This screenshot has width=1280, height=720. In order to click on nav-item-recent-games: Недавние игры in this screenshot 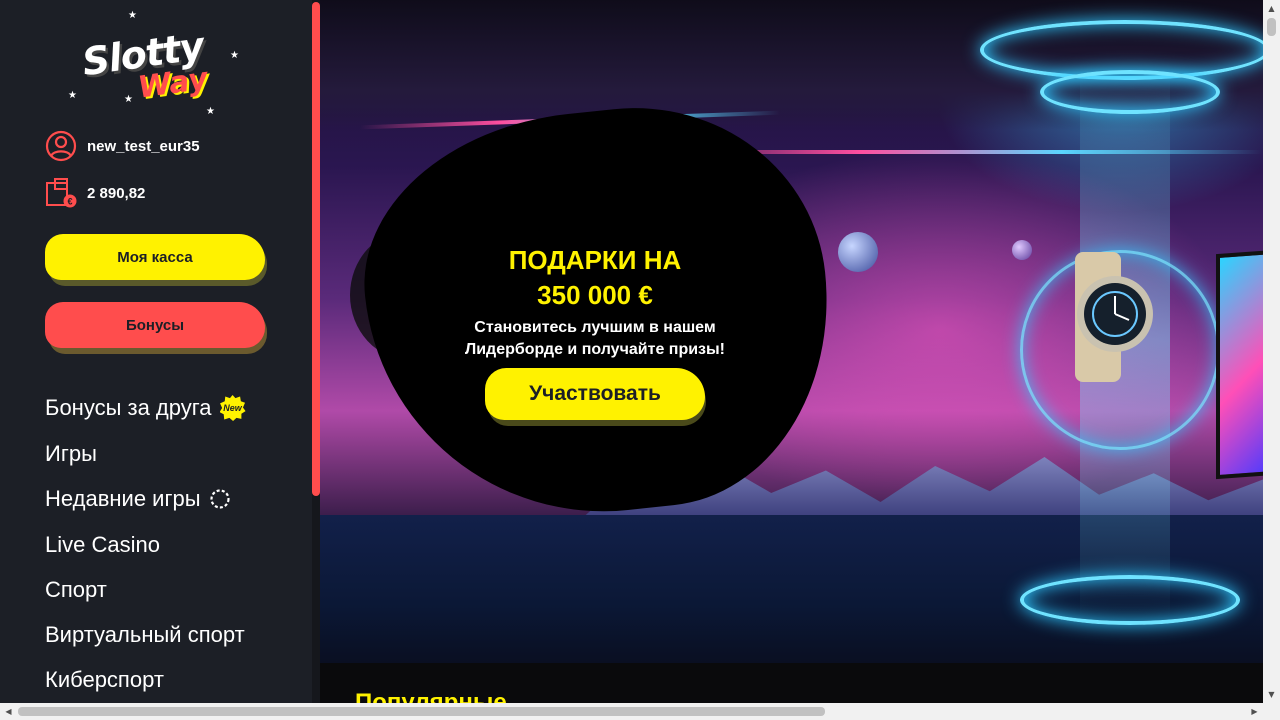, I will do `click(145, 499)`.